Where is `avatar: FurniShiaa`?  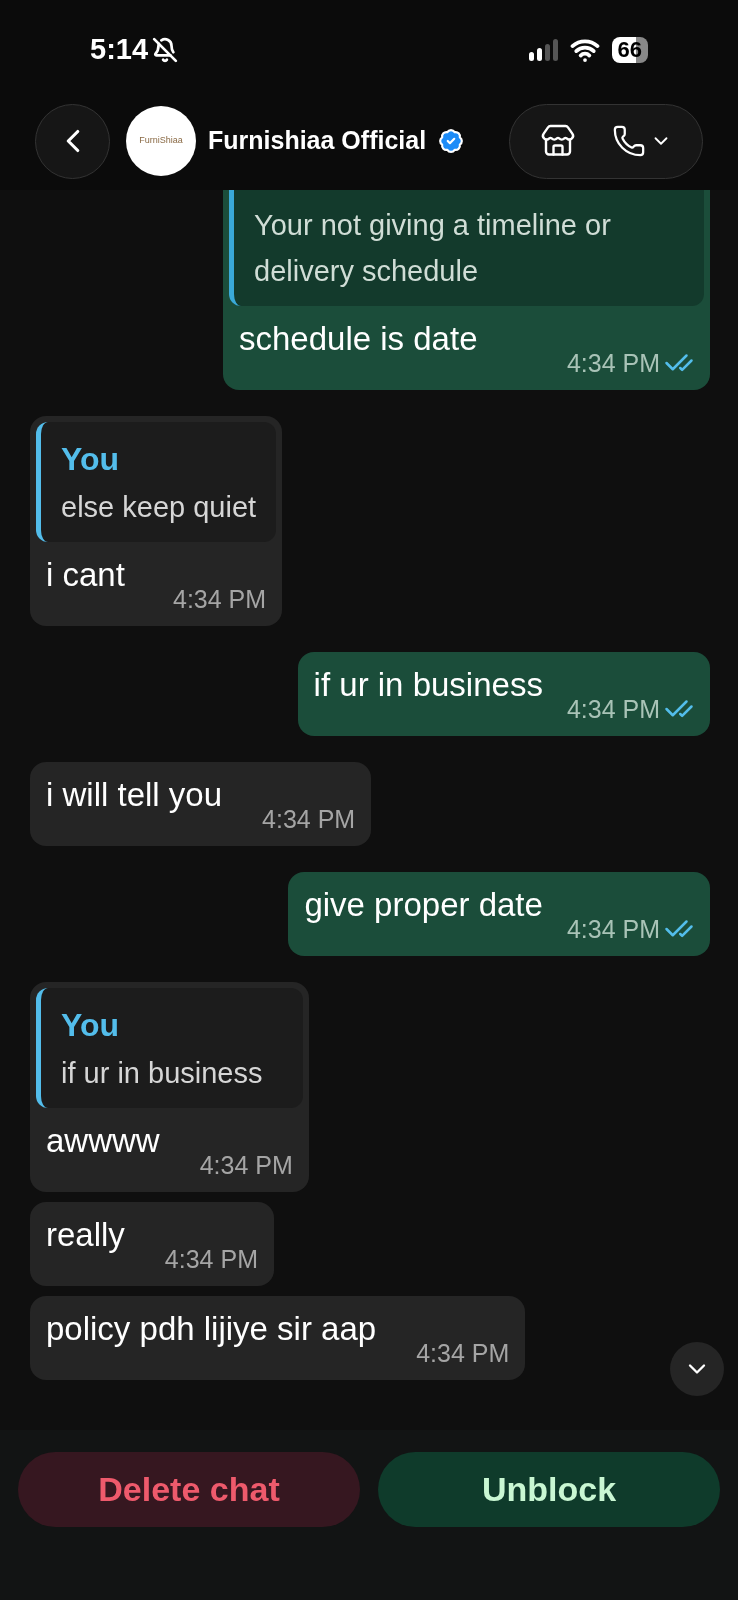 avatar: FurniShiaa is located at coordinates (161, 141).